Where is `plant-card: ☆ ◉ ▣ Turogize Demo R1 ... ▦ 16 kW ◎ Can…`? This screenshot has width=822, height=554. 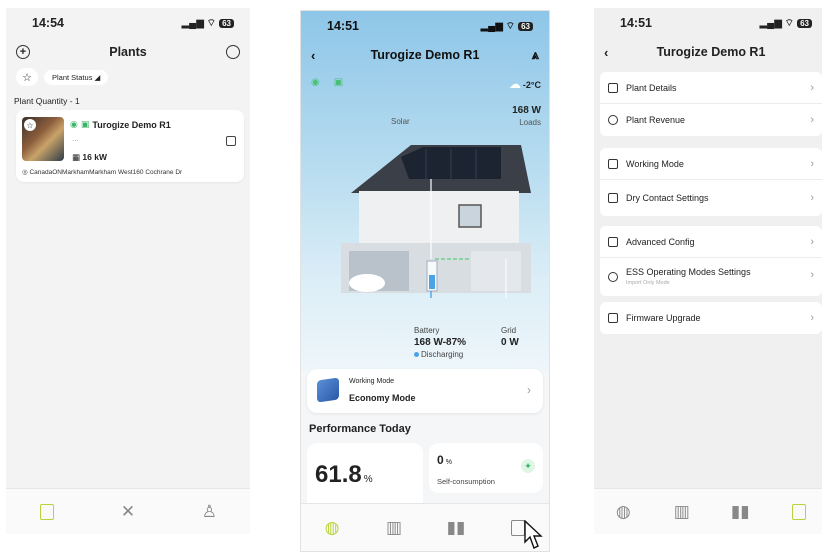
plant-card: ☆ ◉ ▣ Turogize Demo R1 ... ▦ 16 kW ◎ Can… is located at coordinates (130, 146).